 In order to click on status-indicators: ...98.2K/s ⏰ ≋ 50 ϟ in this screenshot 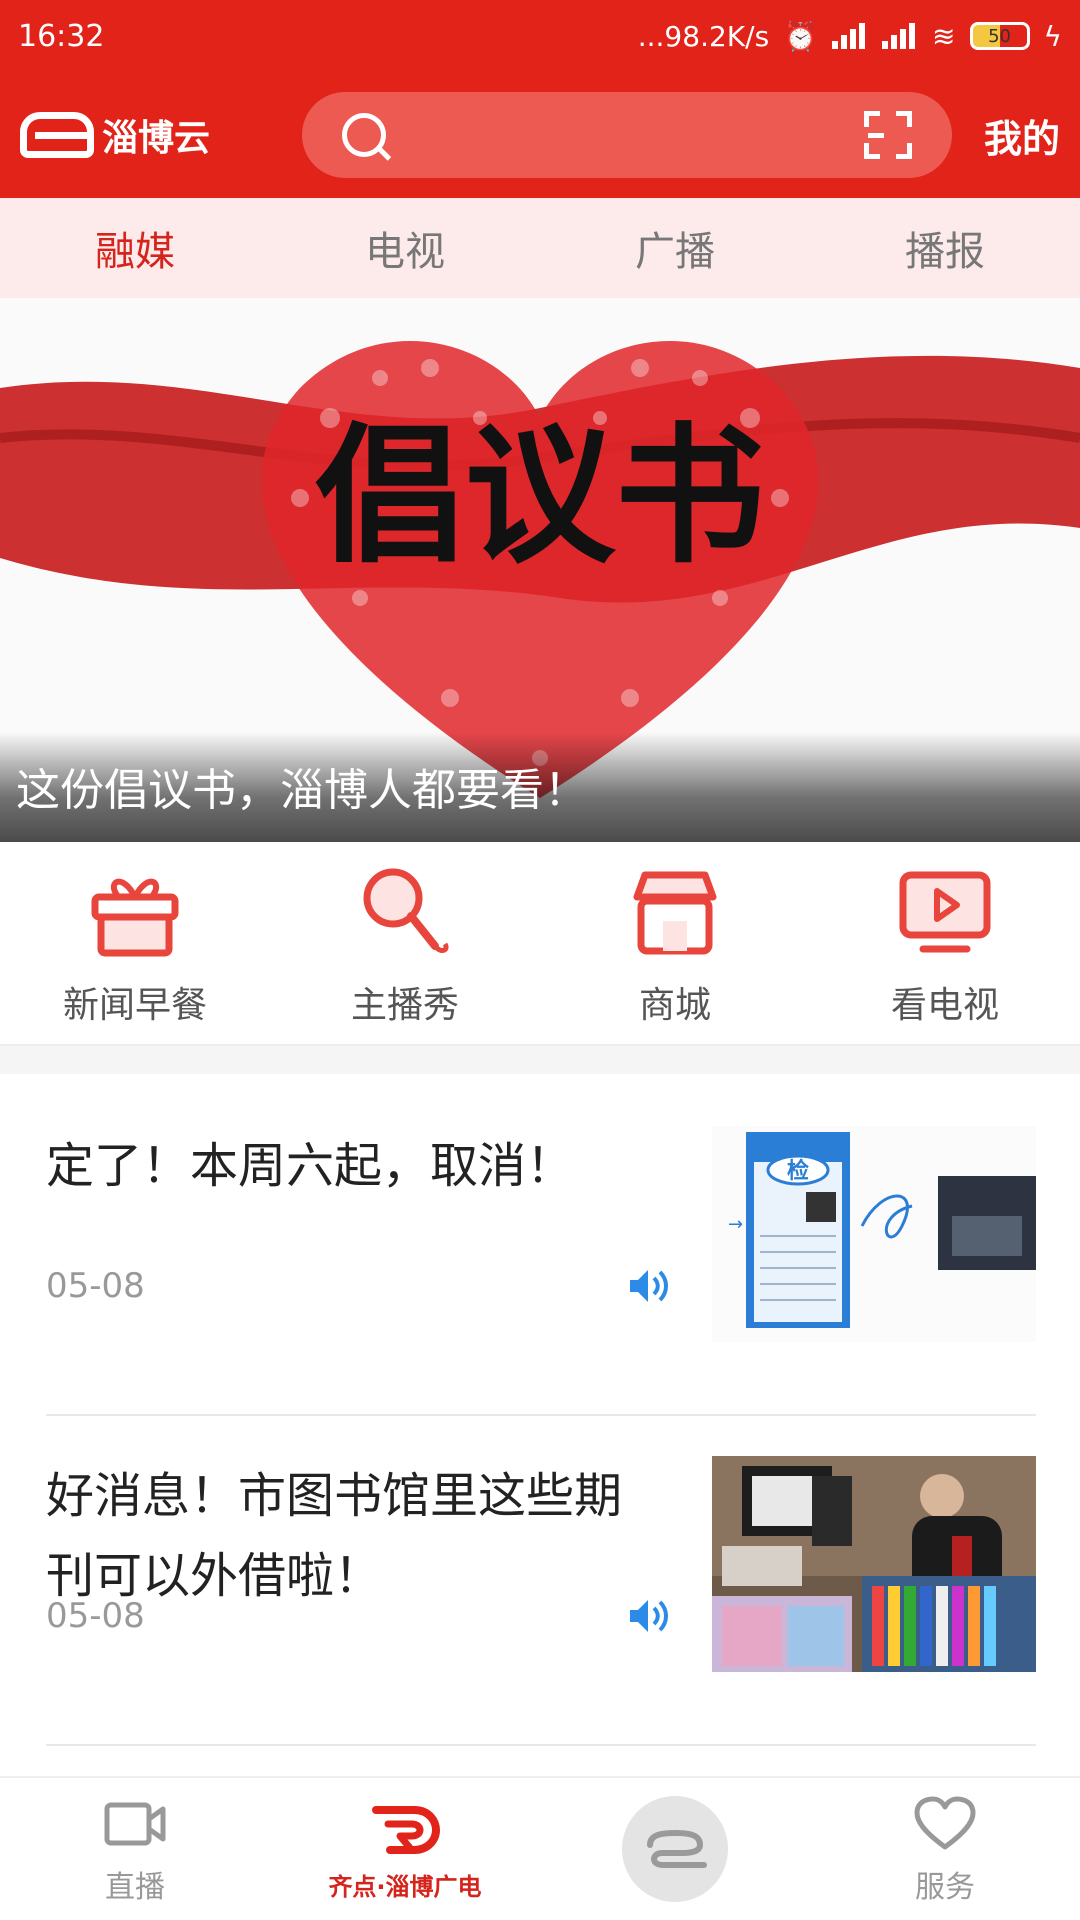, I will do `click(850, 36)`.